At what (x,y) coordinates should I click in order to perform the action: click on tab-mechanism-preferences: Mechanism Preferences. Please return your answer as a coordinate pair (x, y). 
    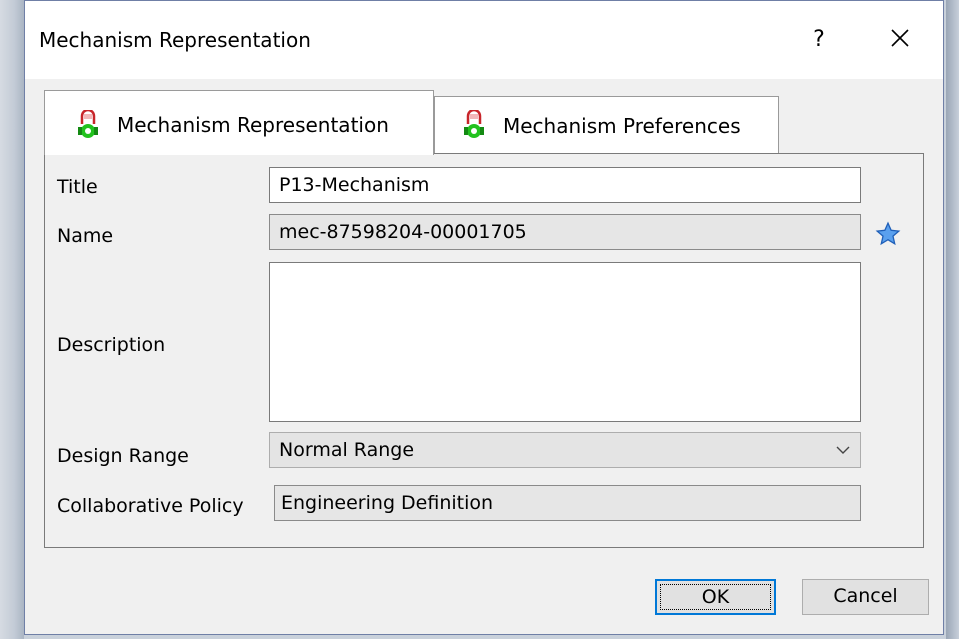
    Looking at the image, I should click on (606, 125).